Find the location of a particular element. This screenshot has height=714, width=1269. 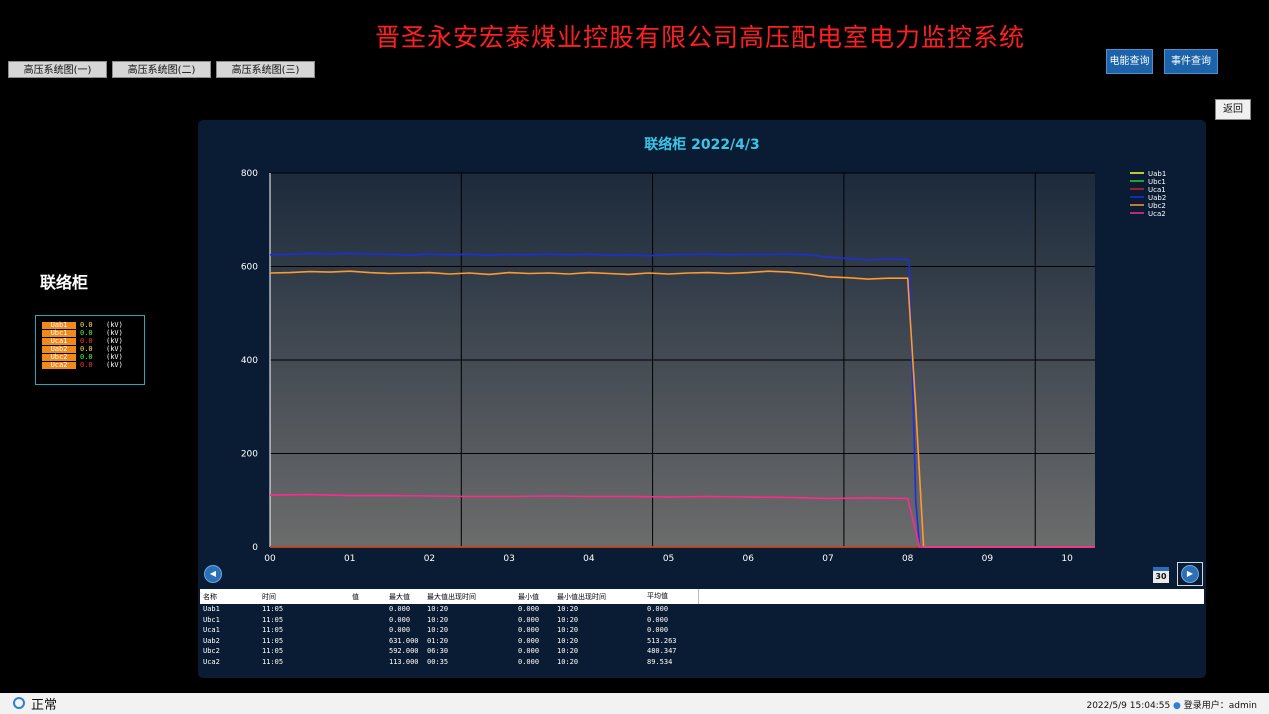

status-bar: 正常 2022/5/9 15:04:55 ● 登录用户：admin is located at coordinates (634, 703).